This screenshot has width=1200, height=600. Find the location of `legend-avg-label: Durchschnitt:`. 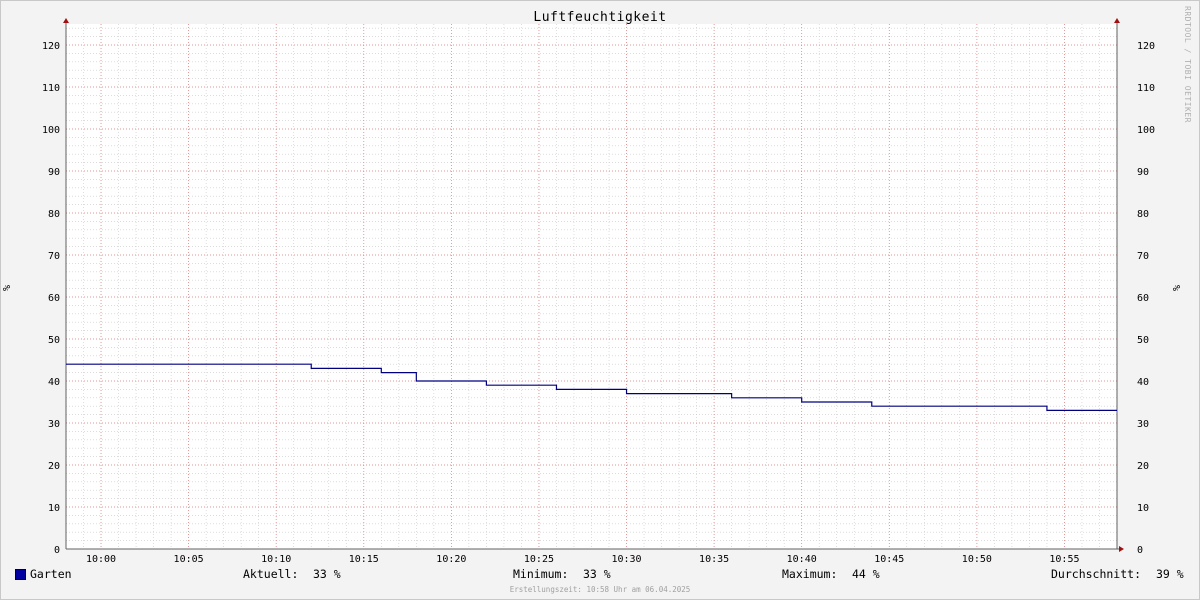

legend-avg-label: Durchschnitt: is located at coordinates (1096, 574).